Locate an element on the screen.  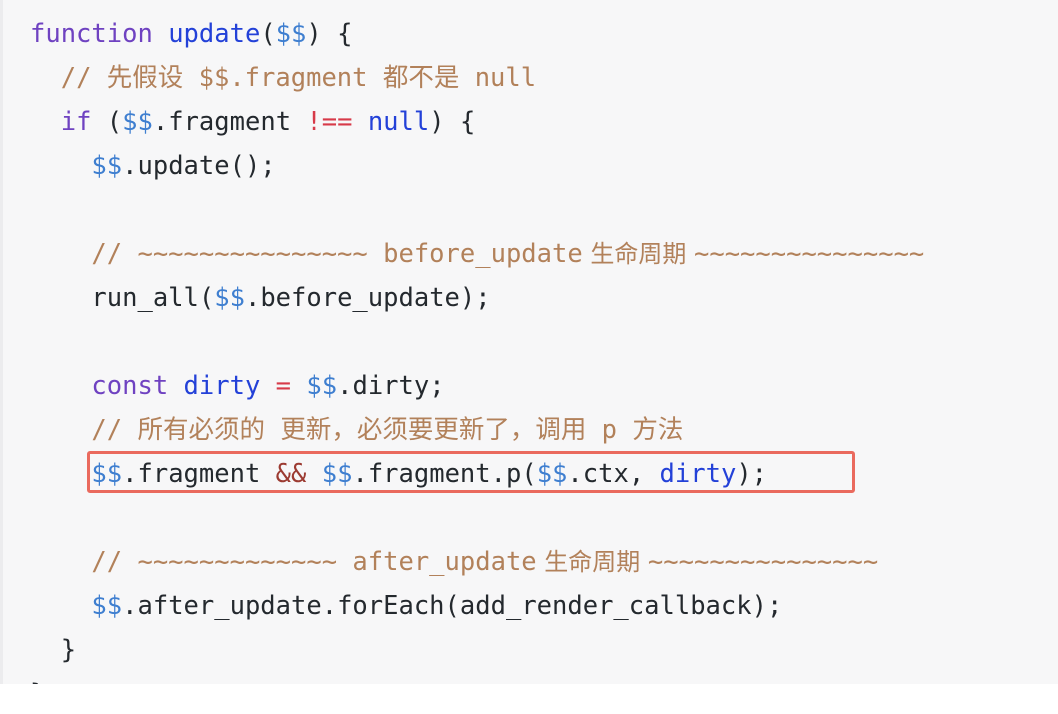
property-fragment-p-call: .fragment.p( is located at coordinates (444, 474).